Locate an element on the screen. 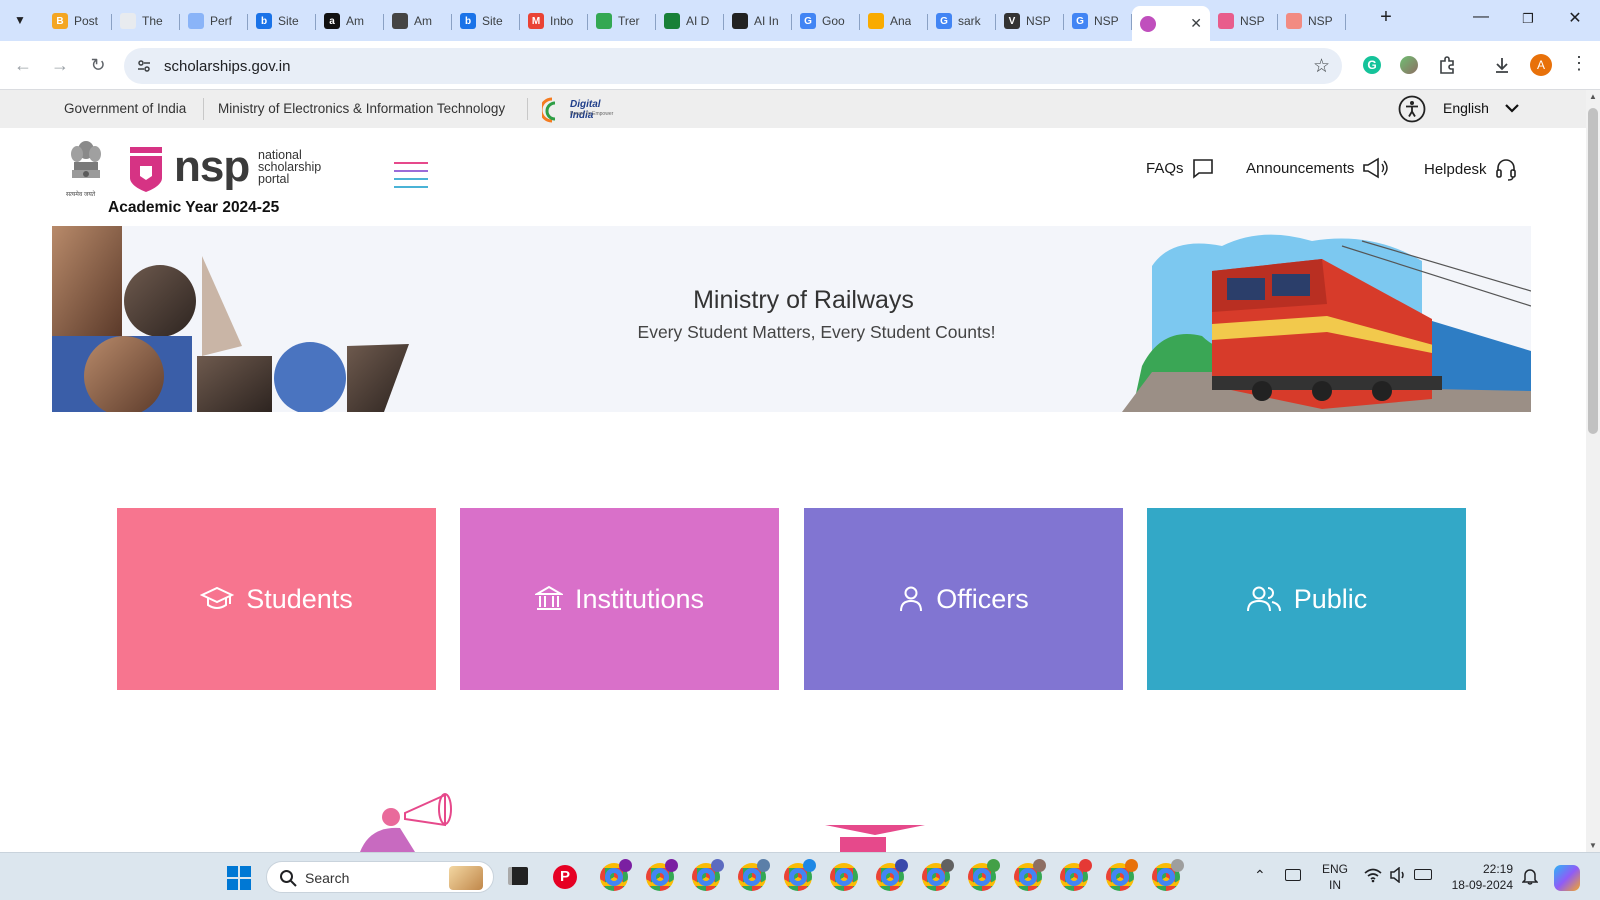  browser-tab: Gsark is located at coordinates (962, 21).